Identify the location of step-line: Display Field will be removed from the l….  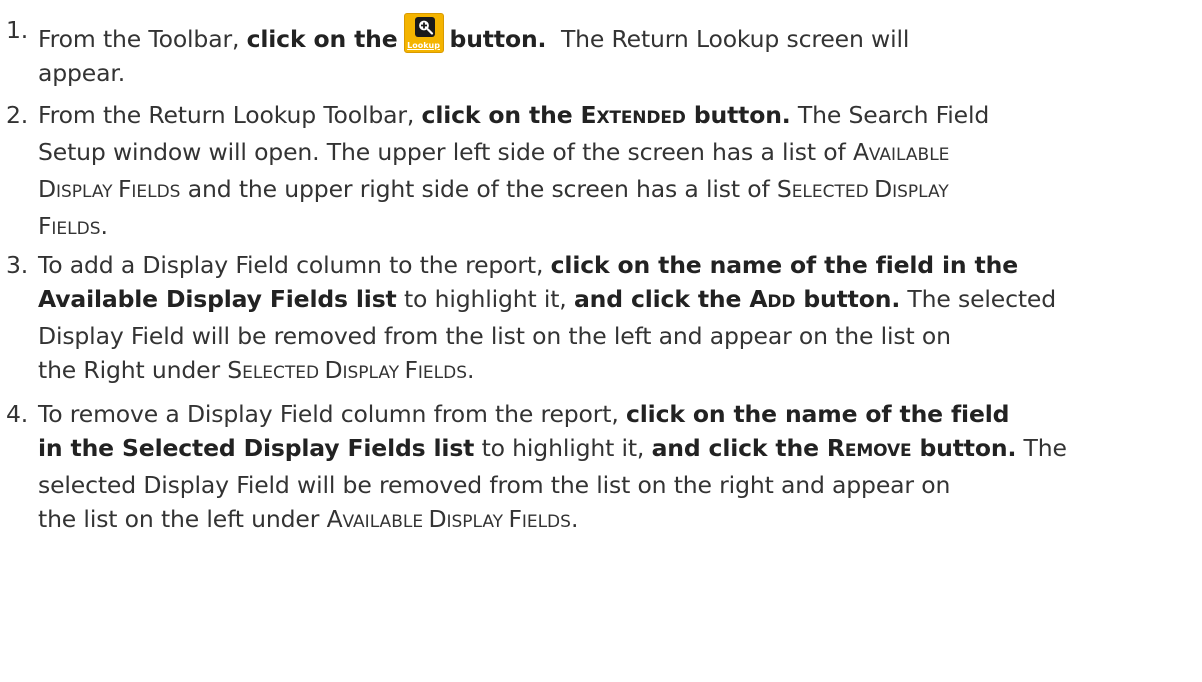
(494, 336).